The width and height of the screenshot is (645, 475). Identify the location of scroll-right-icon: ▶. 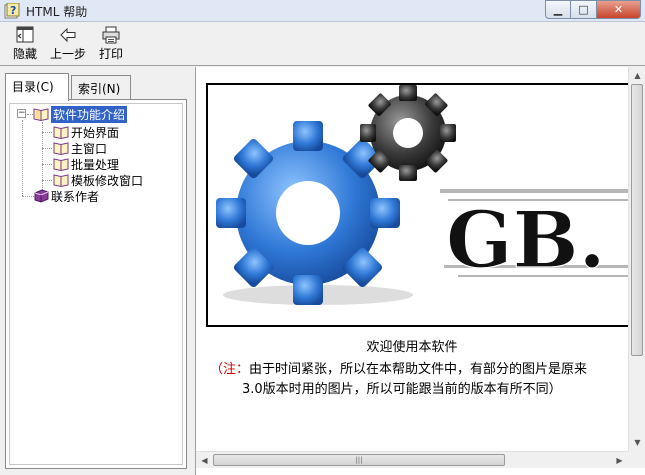
(619, 460).